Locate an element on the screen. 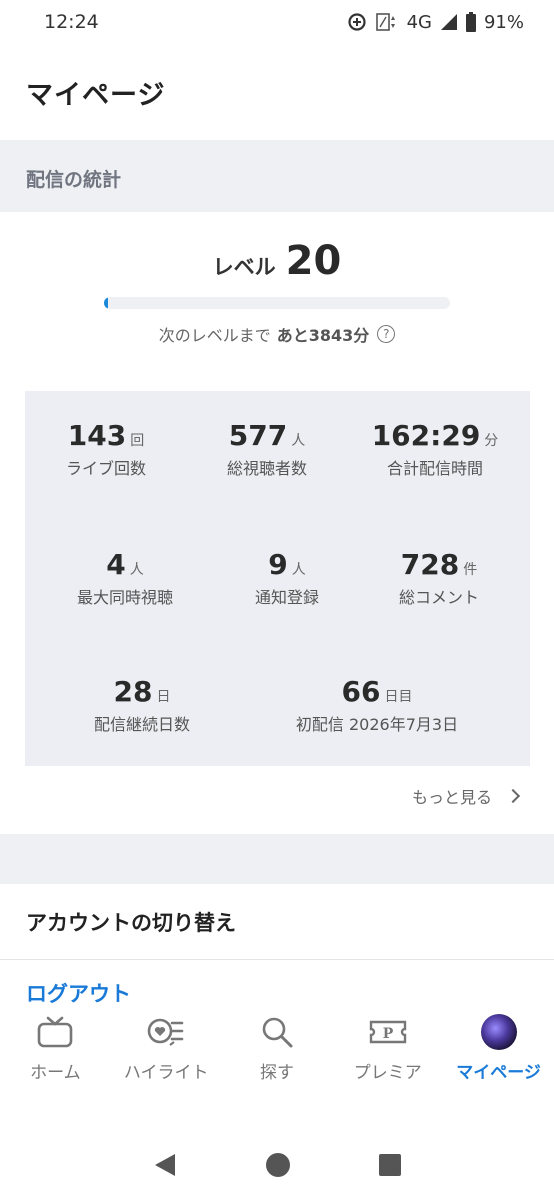 The width and height of the screenshot is (554, 1200). stat-first-stream: 66 日目 初配信 2026年7月3日 is located at coordinates (377, 705).